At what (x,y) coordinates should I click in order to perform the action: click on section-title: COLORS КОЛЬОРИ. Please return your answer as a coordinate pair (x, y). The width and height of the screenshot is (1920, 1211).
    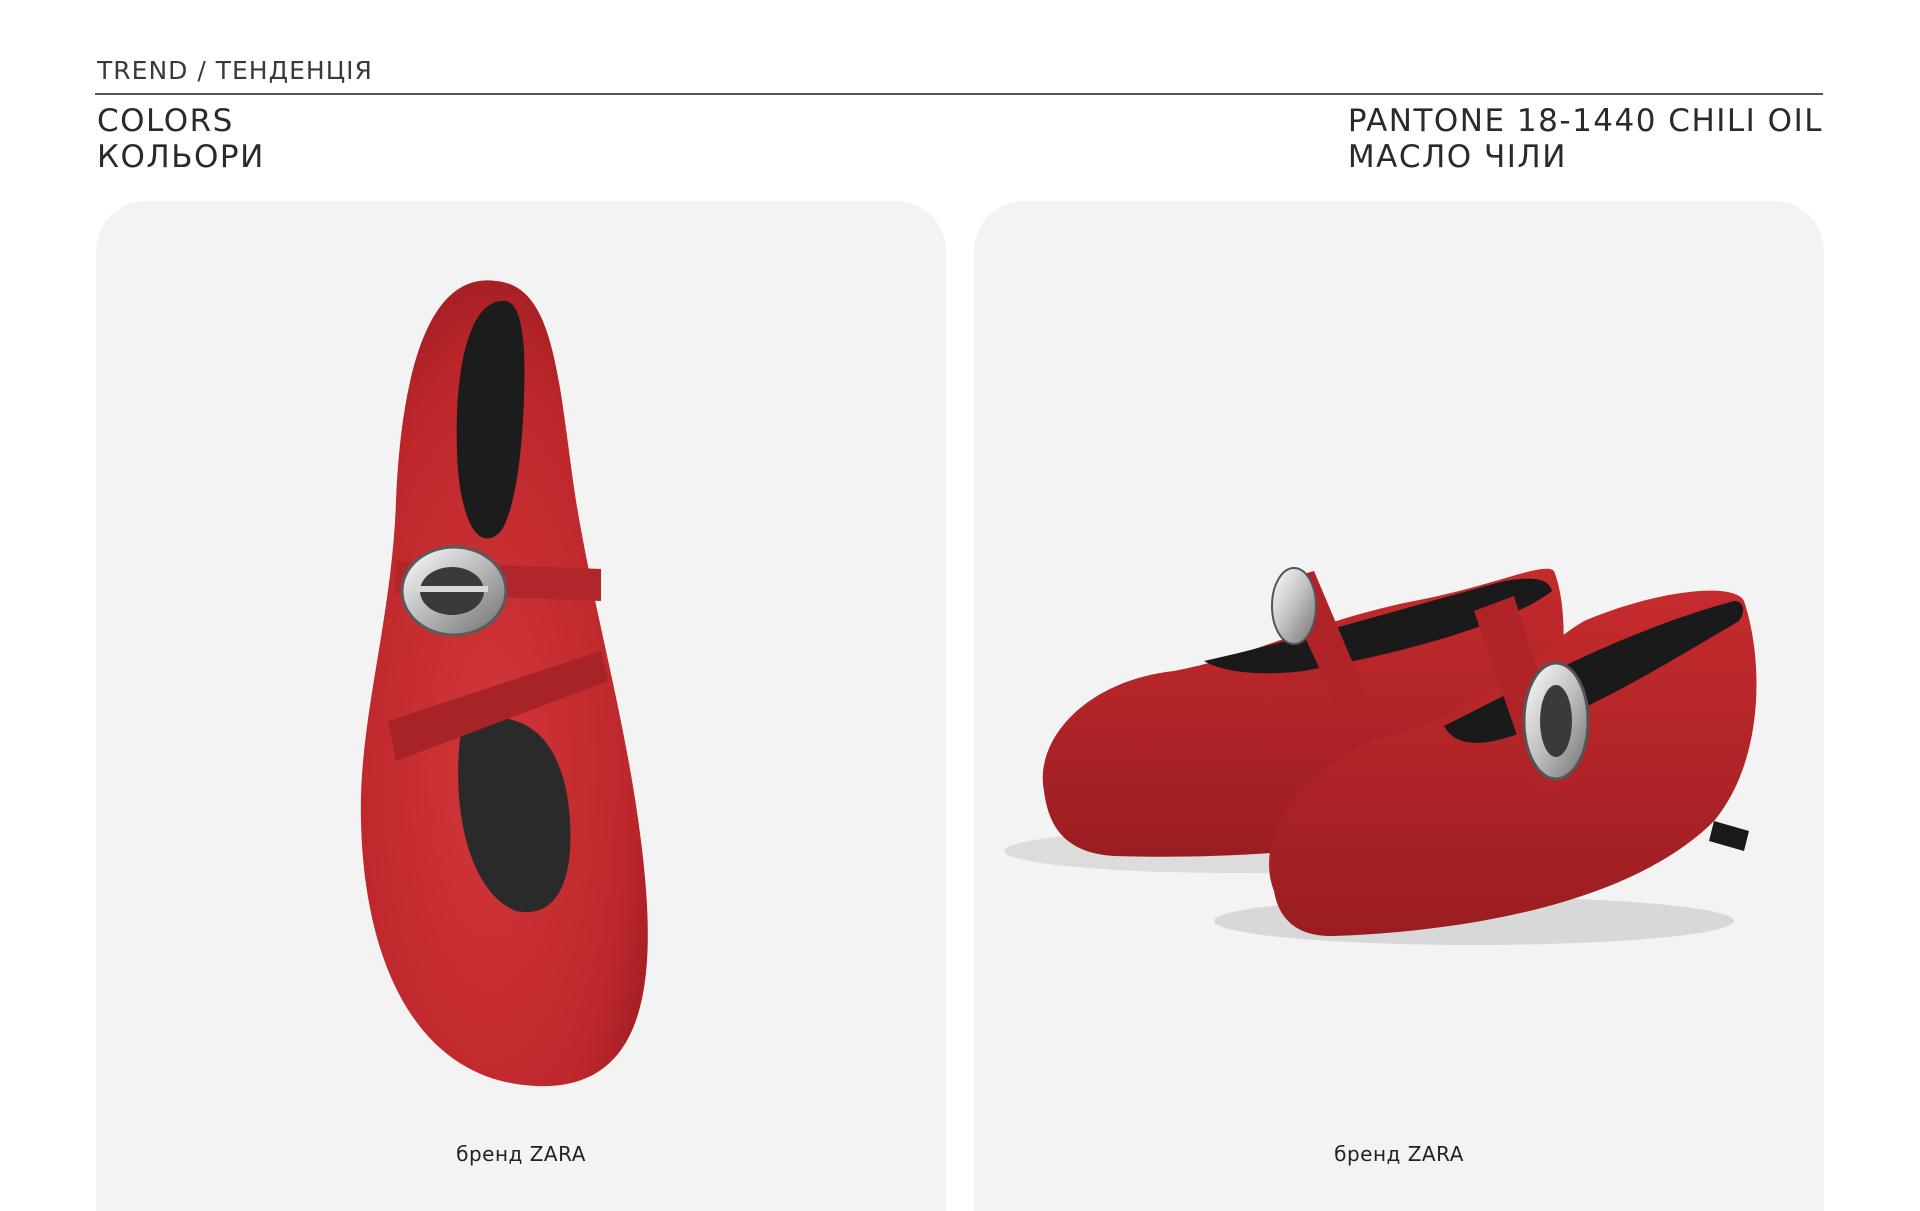
    Looking at the image, I should click on (181, 139).